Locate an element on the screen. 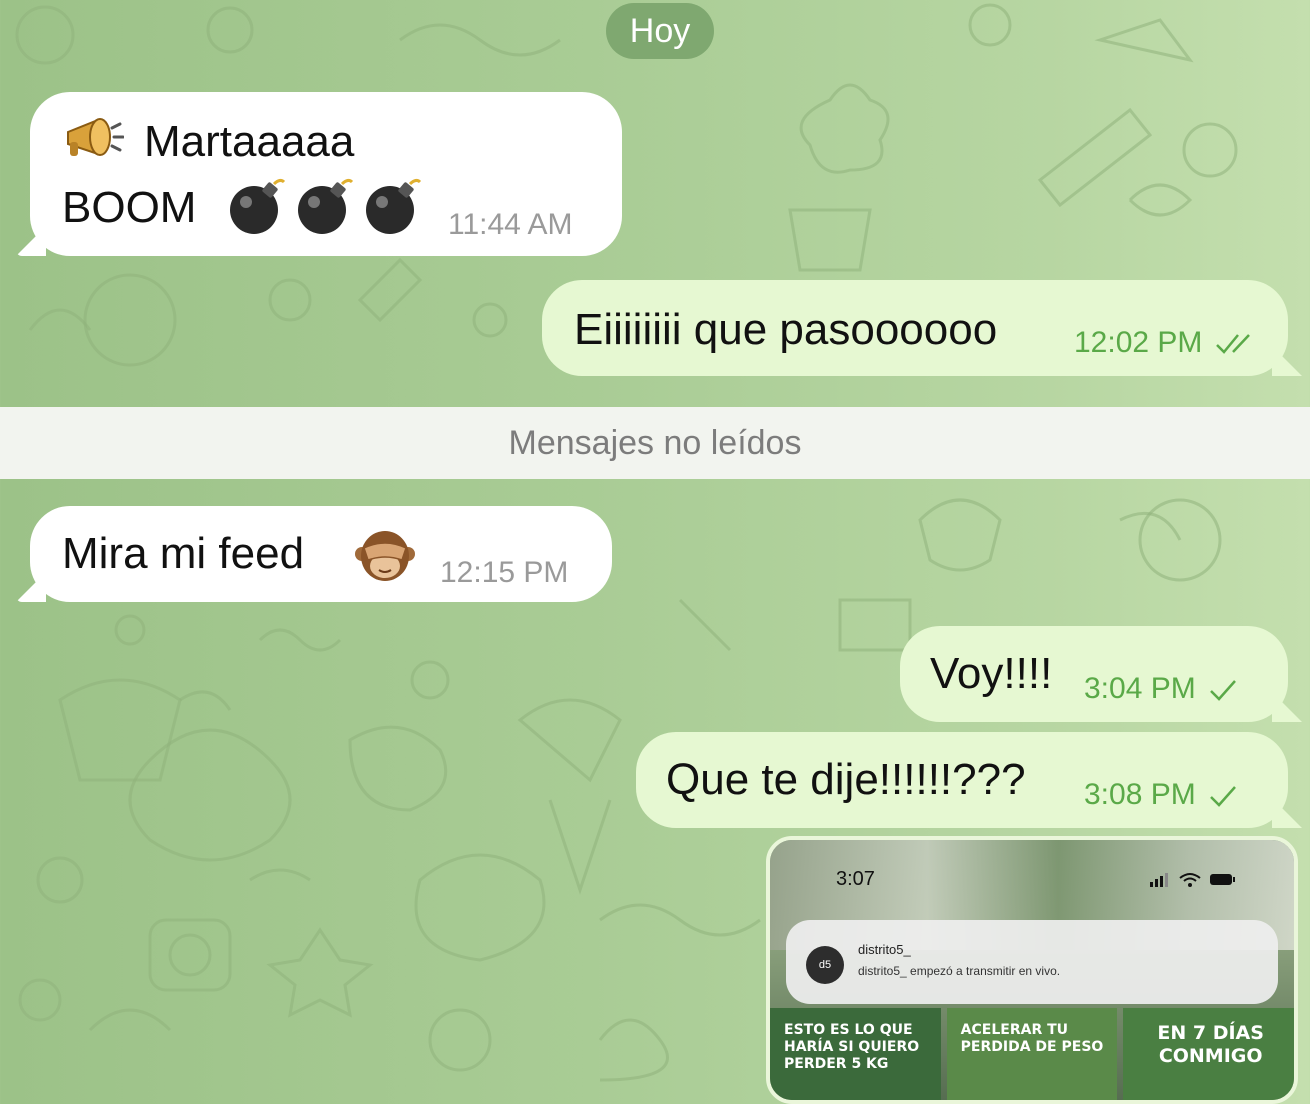 Image resolution: width=1310 pixels, height=1104 pixels. megaphone-icon is located at coordinates (93, 141).